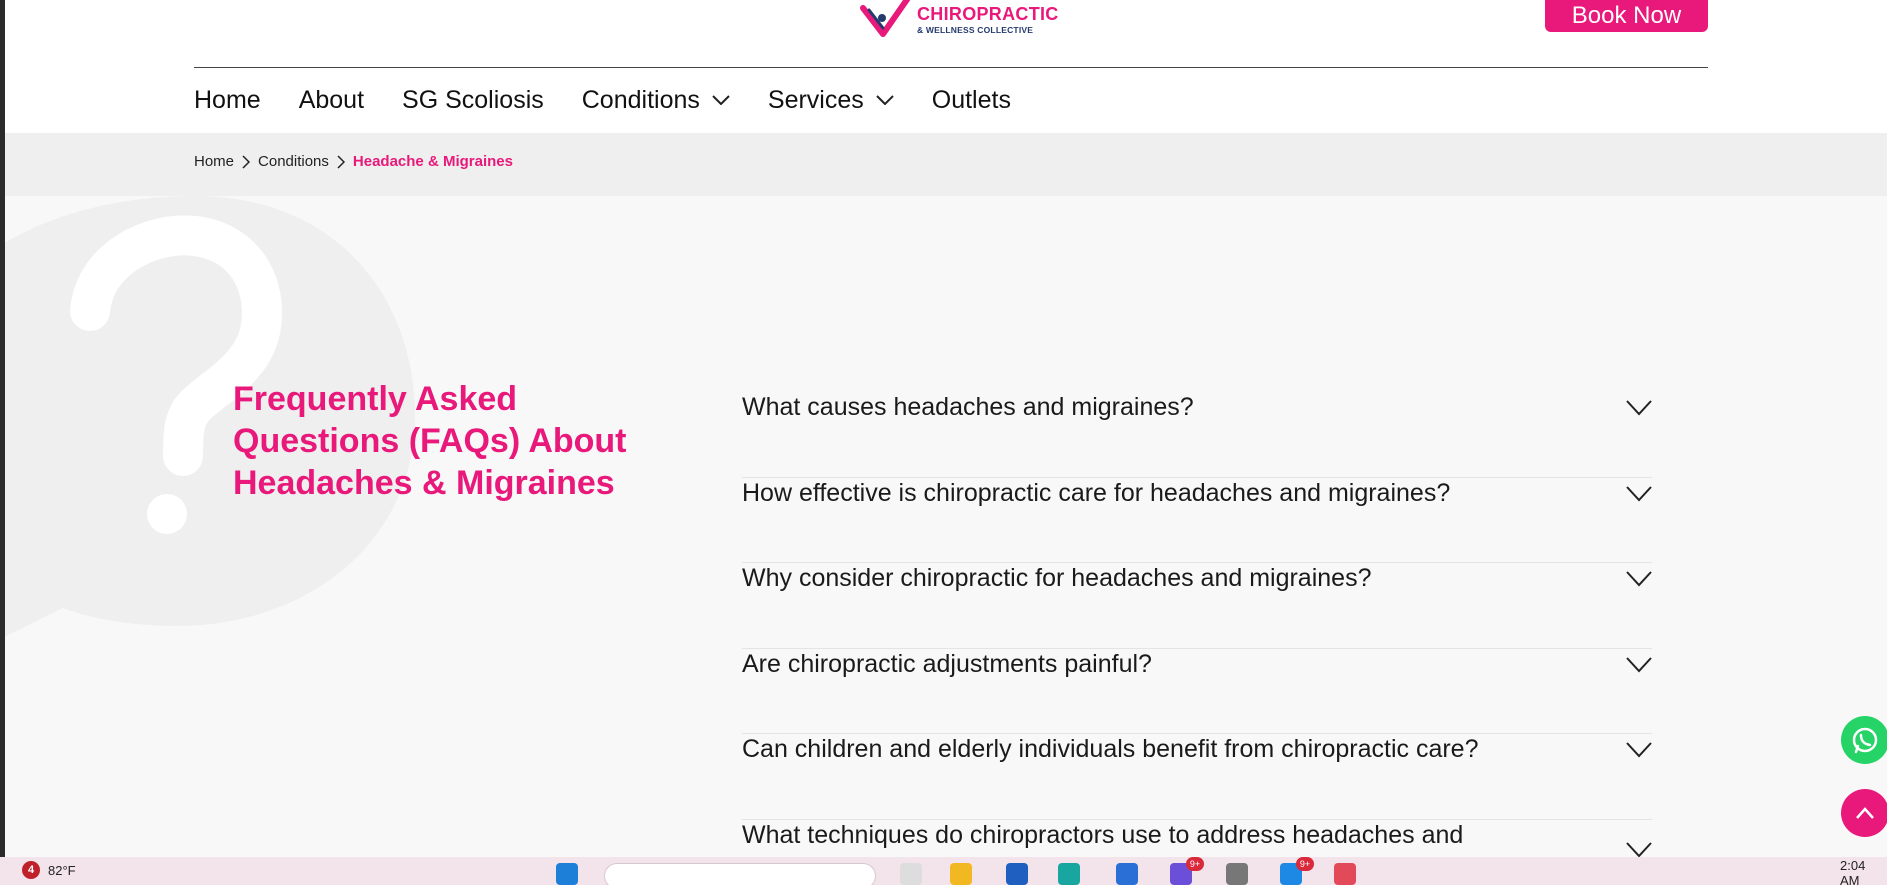  What do you see at coordinates (567, 874) in the screenshot?
I see `start-icon` at bounding box center [567, 874].